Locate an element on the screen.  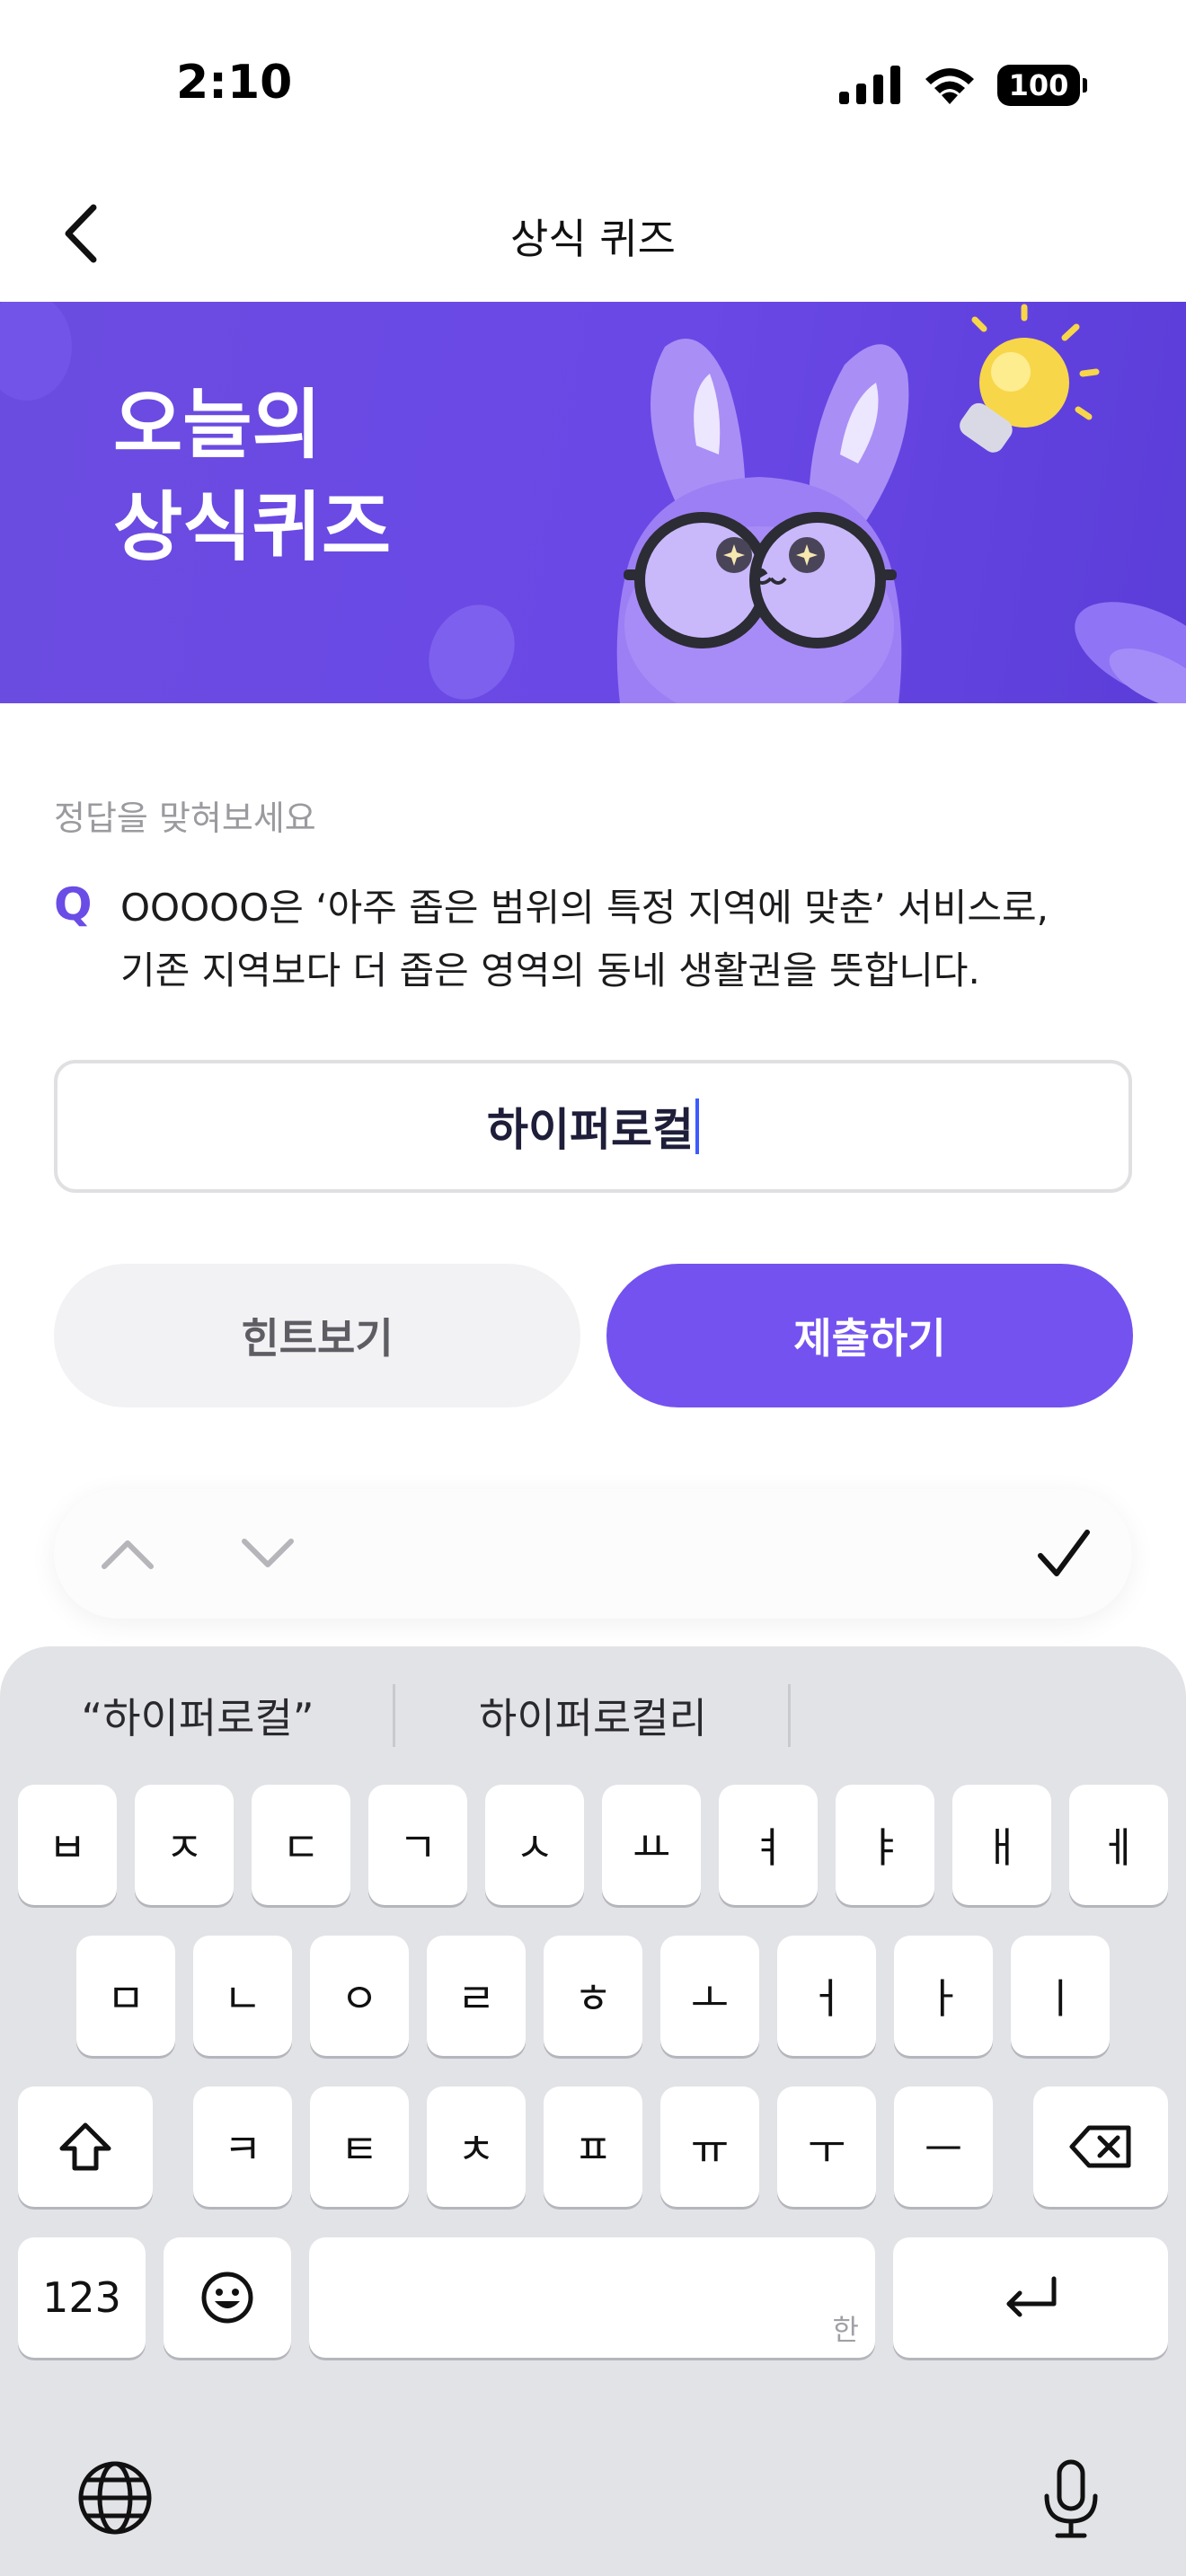
submit-button: 제출하기 is located at coordinates (869, 1335).